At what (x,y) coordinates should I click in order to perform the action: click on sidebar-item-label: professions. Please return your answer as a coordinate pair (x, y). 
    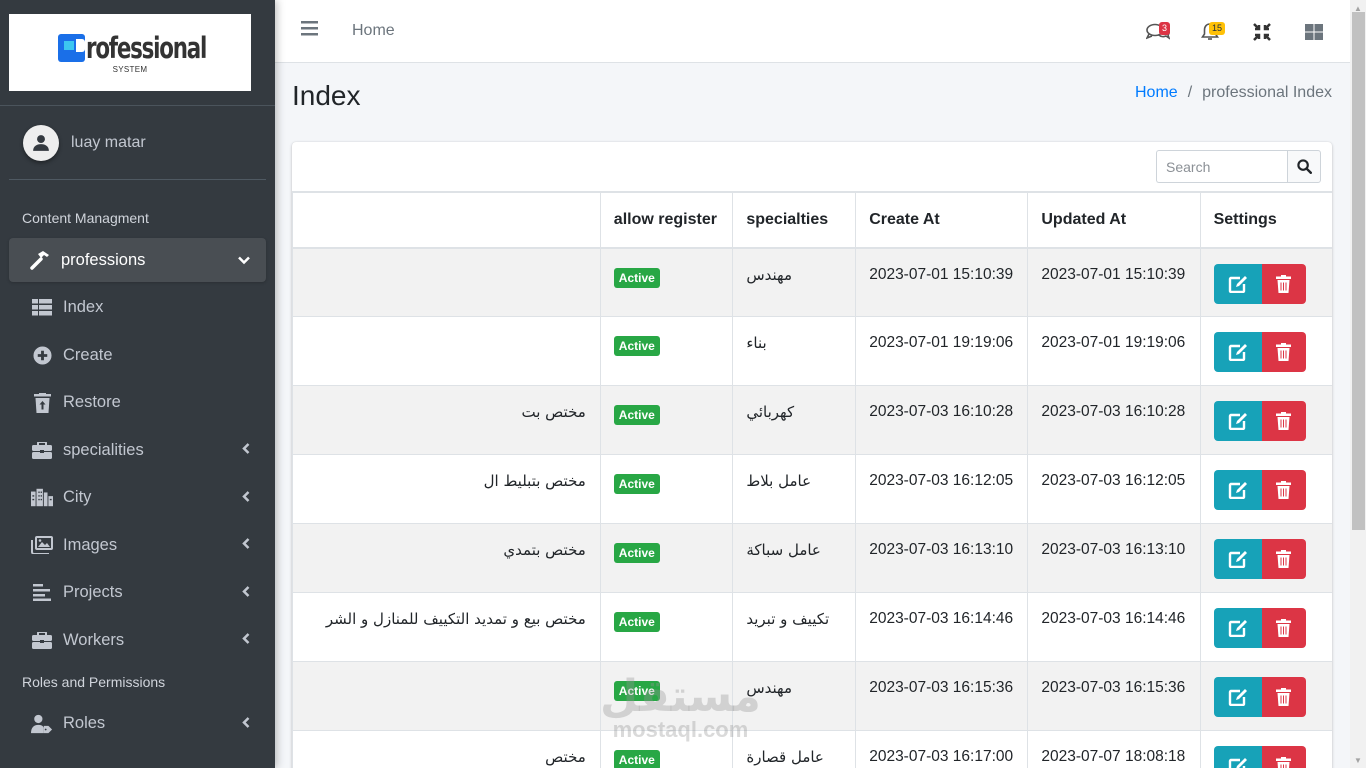
    Looking at the image, I should click on (103, 259).